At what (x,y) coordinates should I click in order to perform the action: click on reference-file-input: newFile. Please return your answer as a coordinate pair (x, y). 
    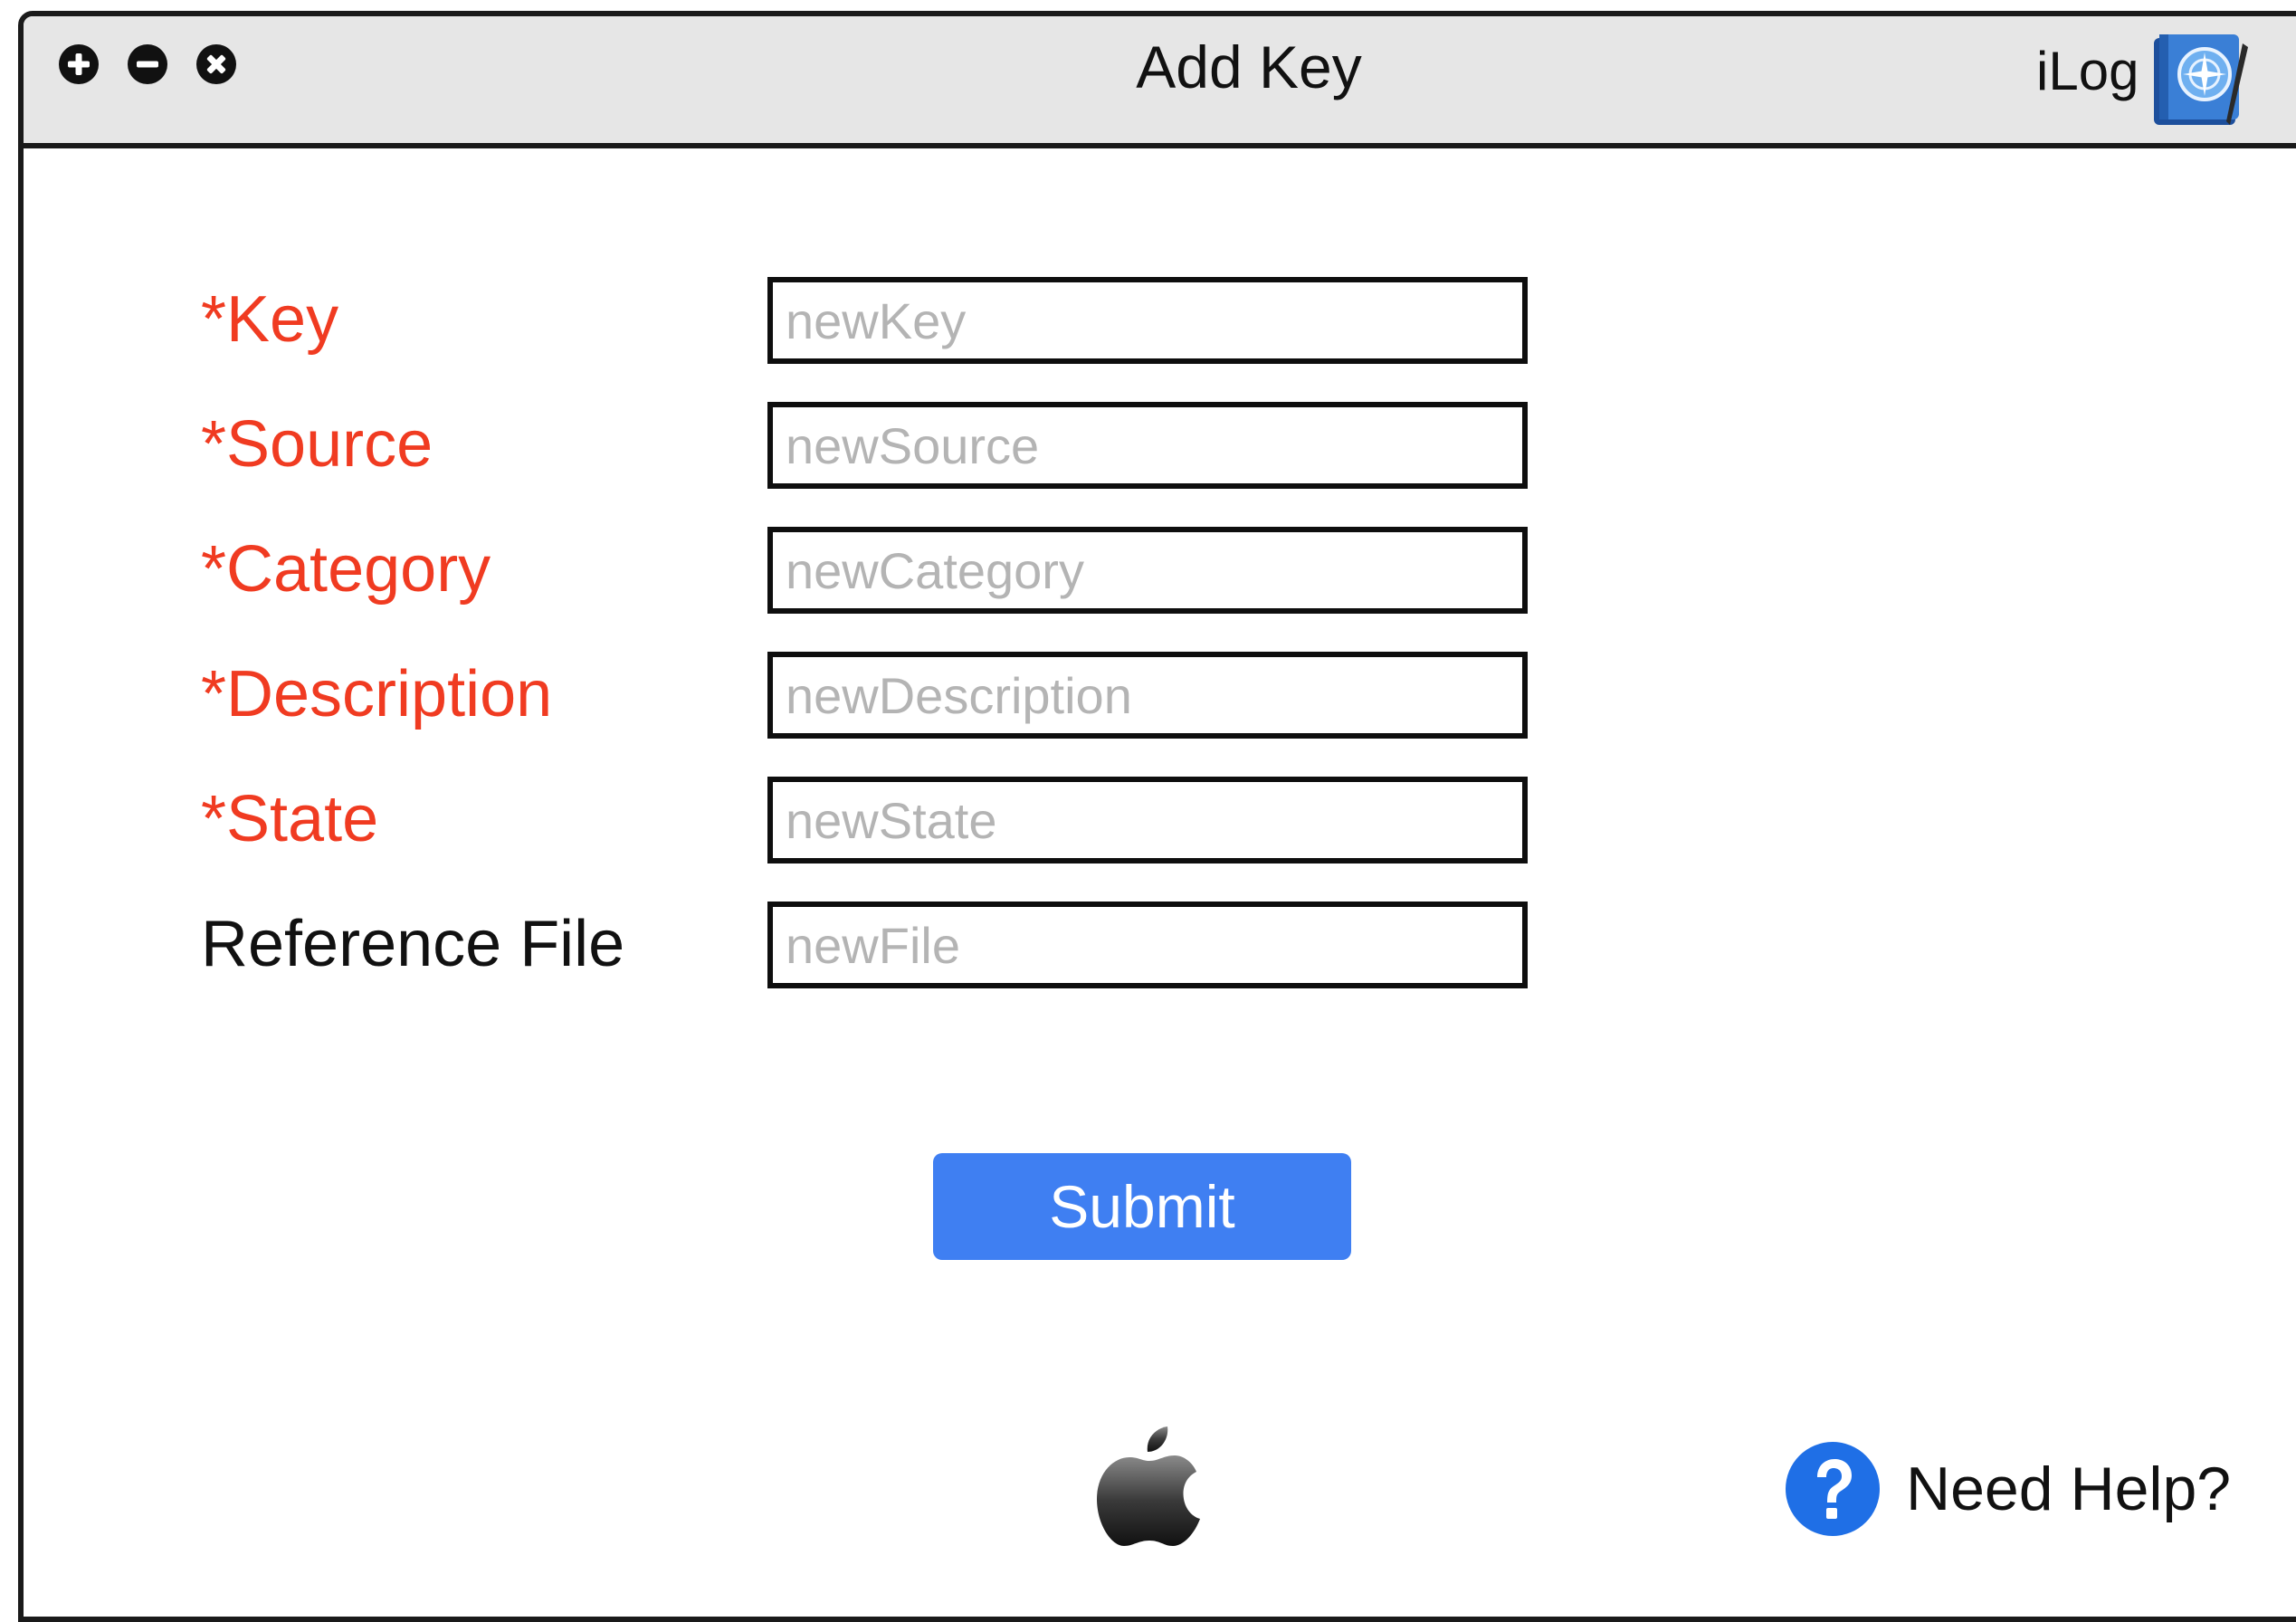
    Looking at the image, I should click on (1147, 945).